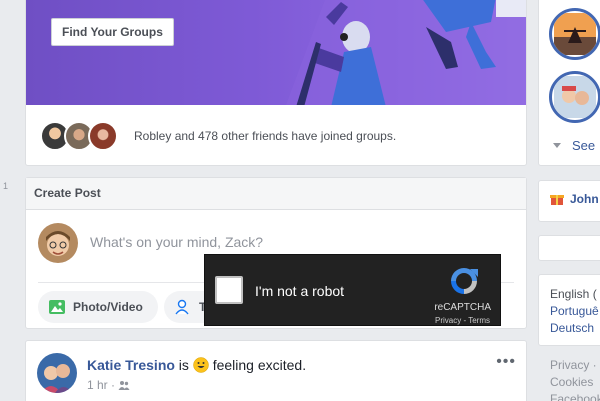 Image resolution: width=600 pixels, height=401 pixels. Describe the element at coordinates (464, 281) in the screenshot. I see `recaptcha-logo-icon` at that location.